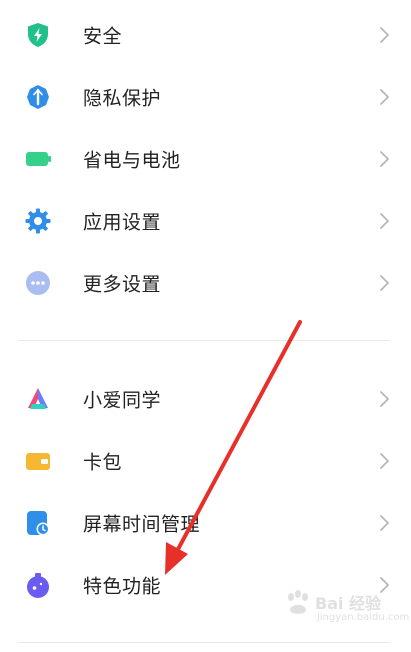  Describe the element at coordinates (122, 222) in the screenshot. I see `settings-item-label: 应用设置` at that location.